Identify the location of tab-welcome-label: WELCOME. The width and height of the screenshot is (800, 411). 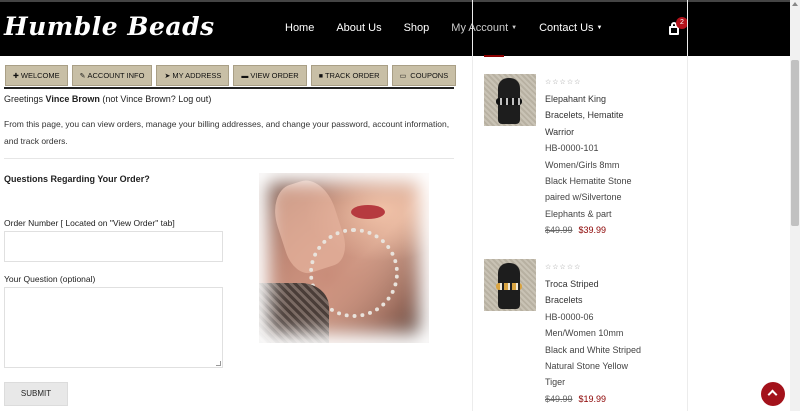
(40, 75).